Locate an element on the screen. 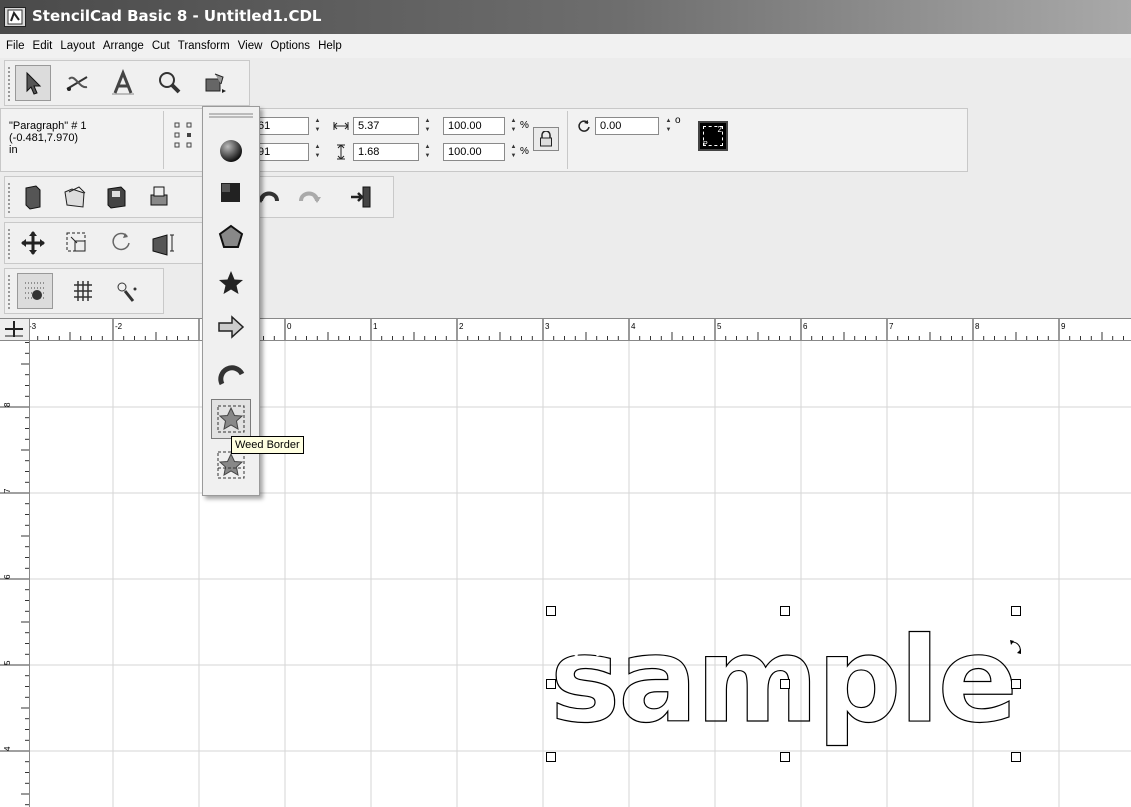 This screenshot has width=1131, height=807. layer-top-label: 2 is located at coordinates (719, 129).